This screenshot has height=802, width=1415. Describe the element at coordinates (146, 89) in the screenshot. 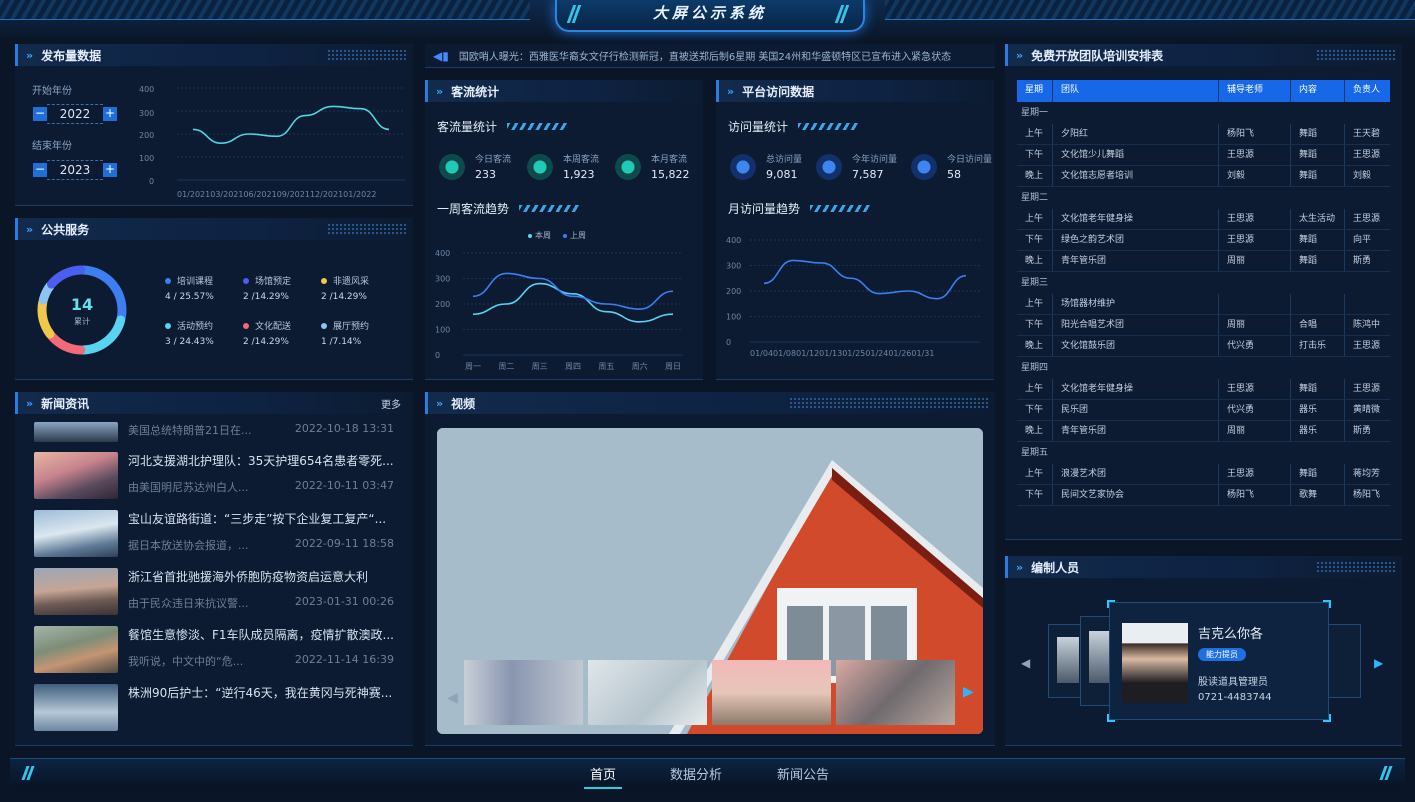

I see `y-tick: 400` at that location.